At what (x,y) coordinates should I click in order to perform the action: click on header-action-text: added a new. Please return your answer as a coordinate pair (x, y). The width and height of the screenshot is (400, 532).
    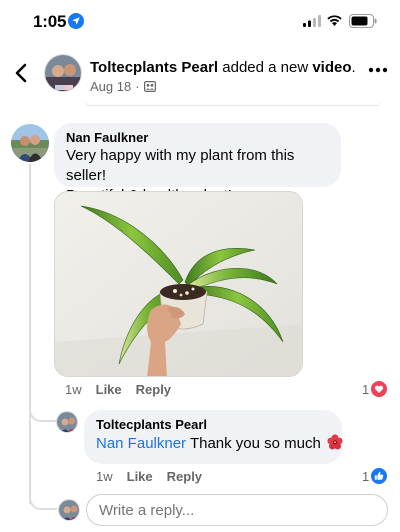
    Looking at the image, I should click on (265, 67).